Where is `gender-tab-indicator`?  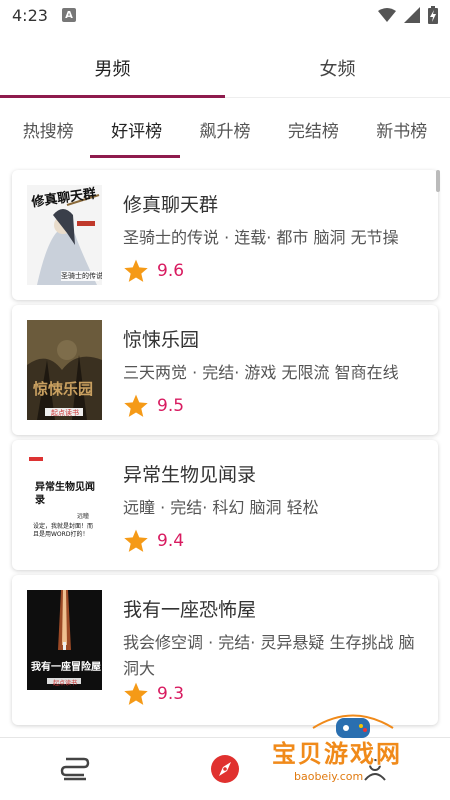 gender-tab-indicator is located at coordinates (112, 96).